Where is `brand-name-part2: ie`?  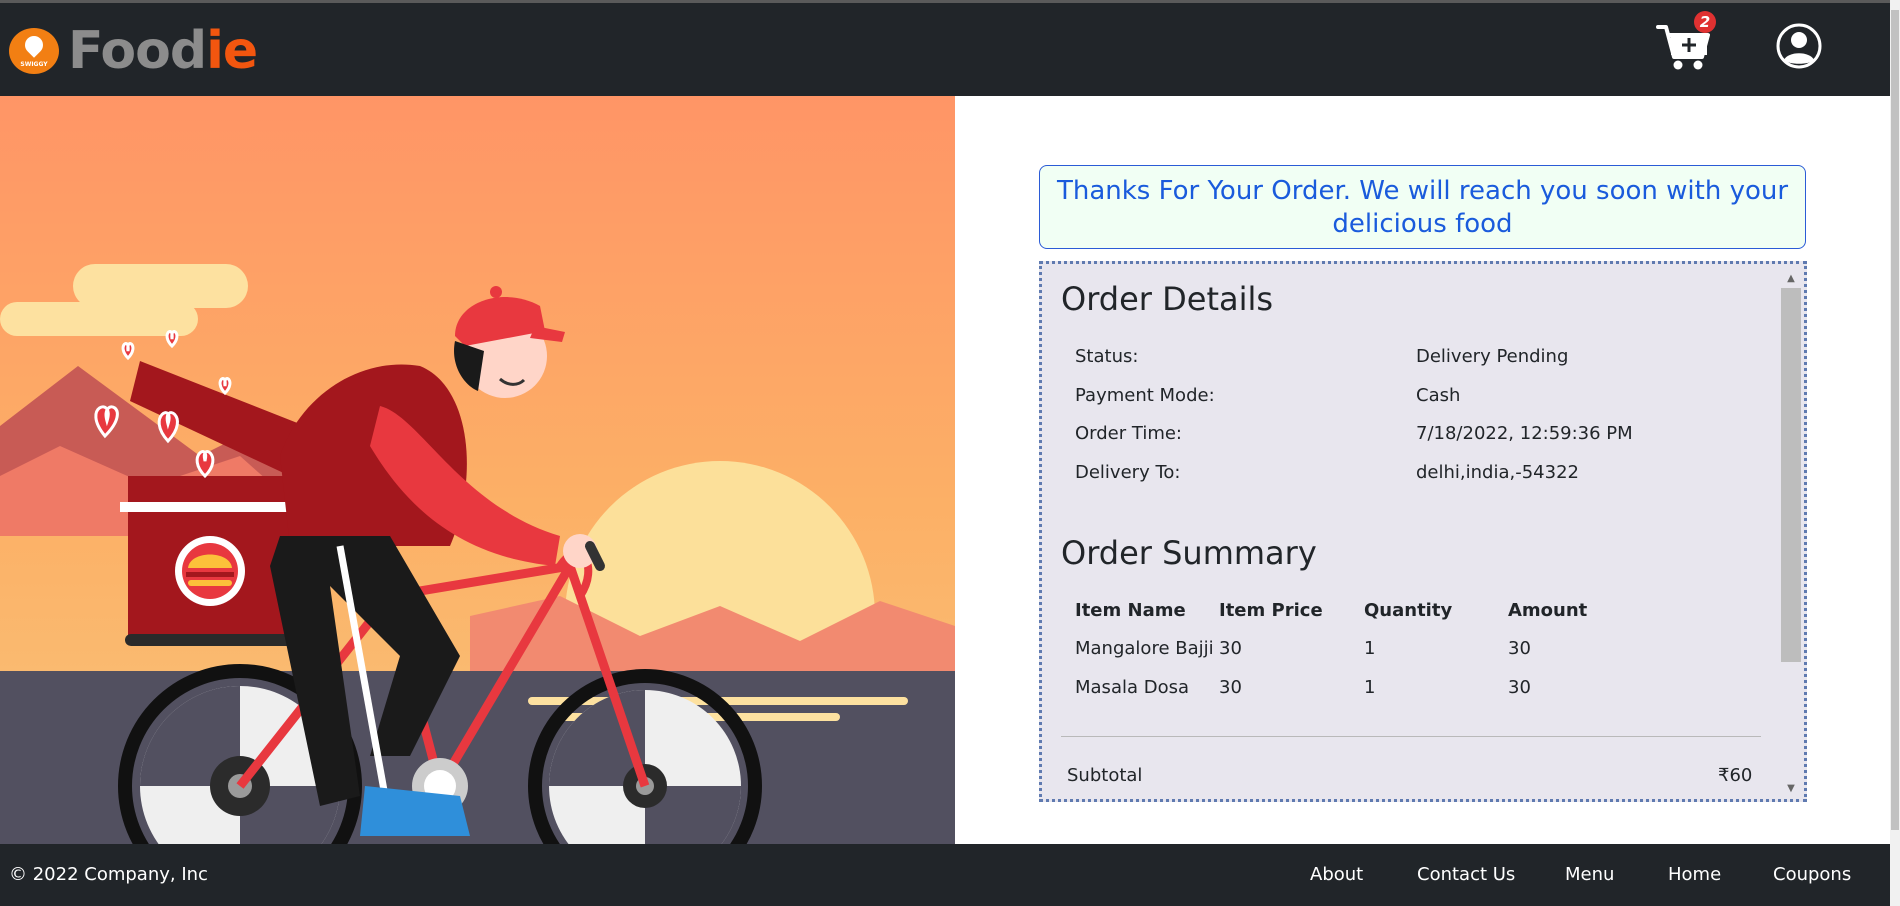
brand-name-part2: ie is located at coordinates (232, 51).